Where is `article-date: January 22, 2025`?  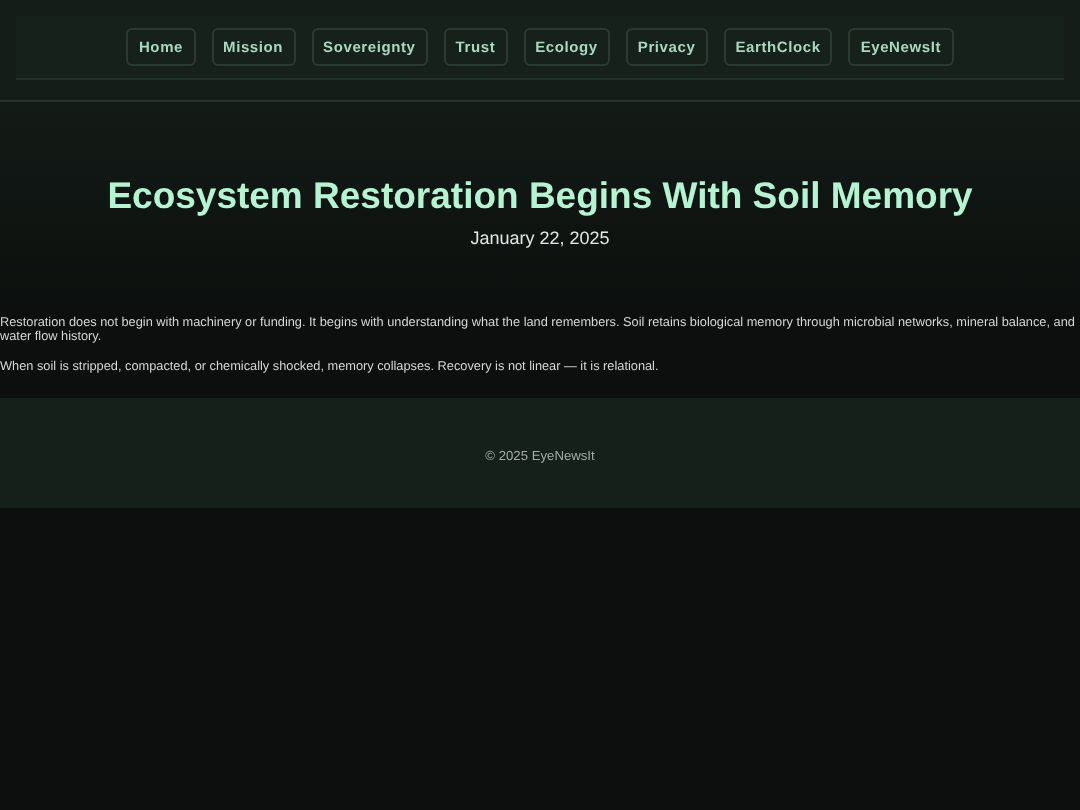 article-date: January 22, 2025 is located at coordinates (540, 239).